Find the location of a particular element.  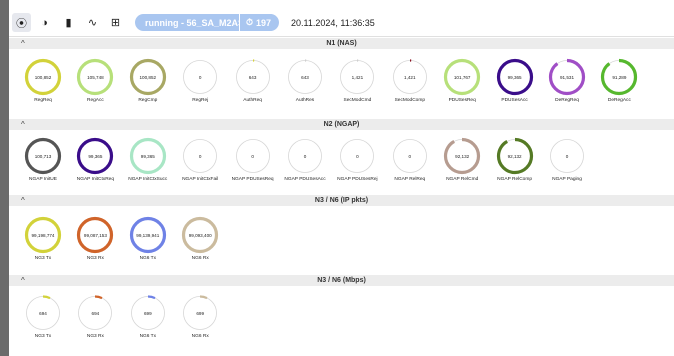

section-header: ^ N2 (NGAP) is located at coordinates (341, 124).